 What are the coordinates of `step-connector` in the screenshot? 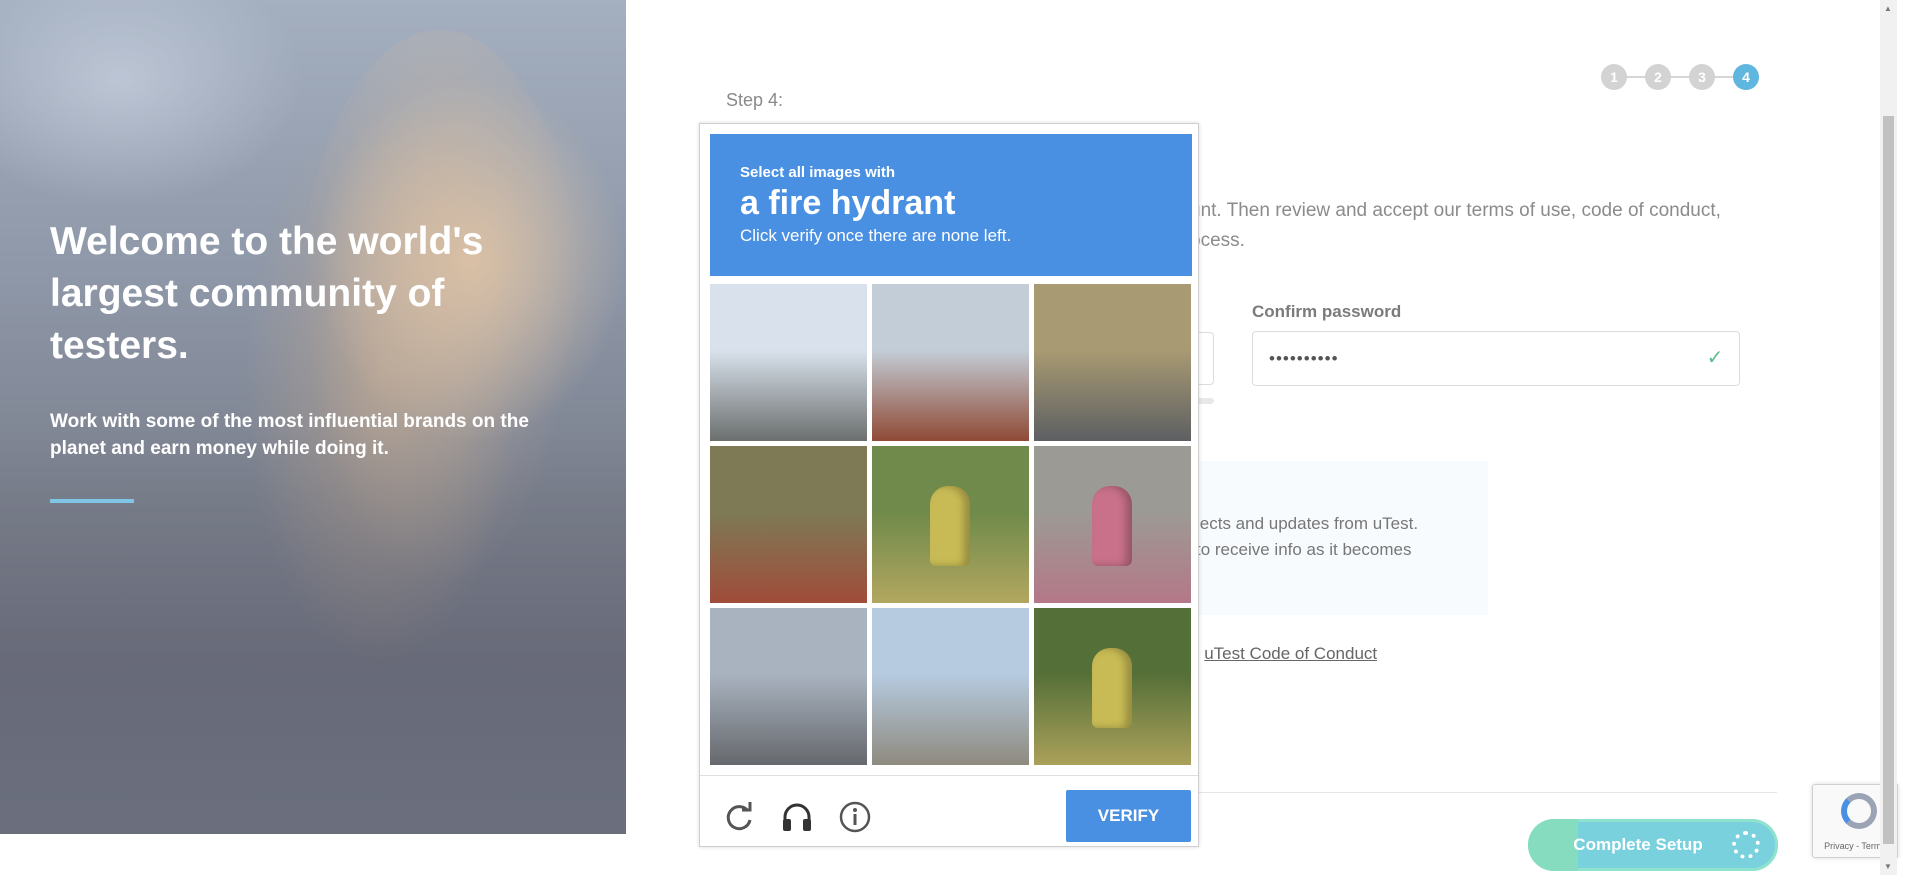 It's located at (1681, 77).